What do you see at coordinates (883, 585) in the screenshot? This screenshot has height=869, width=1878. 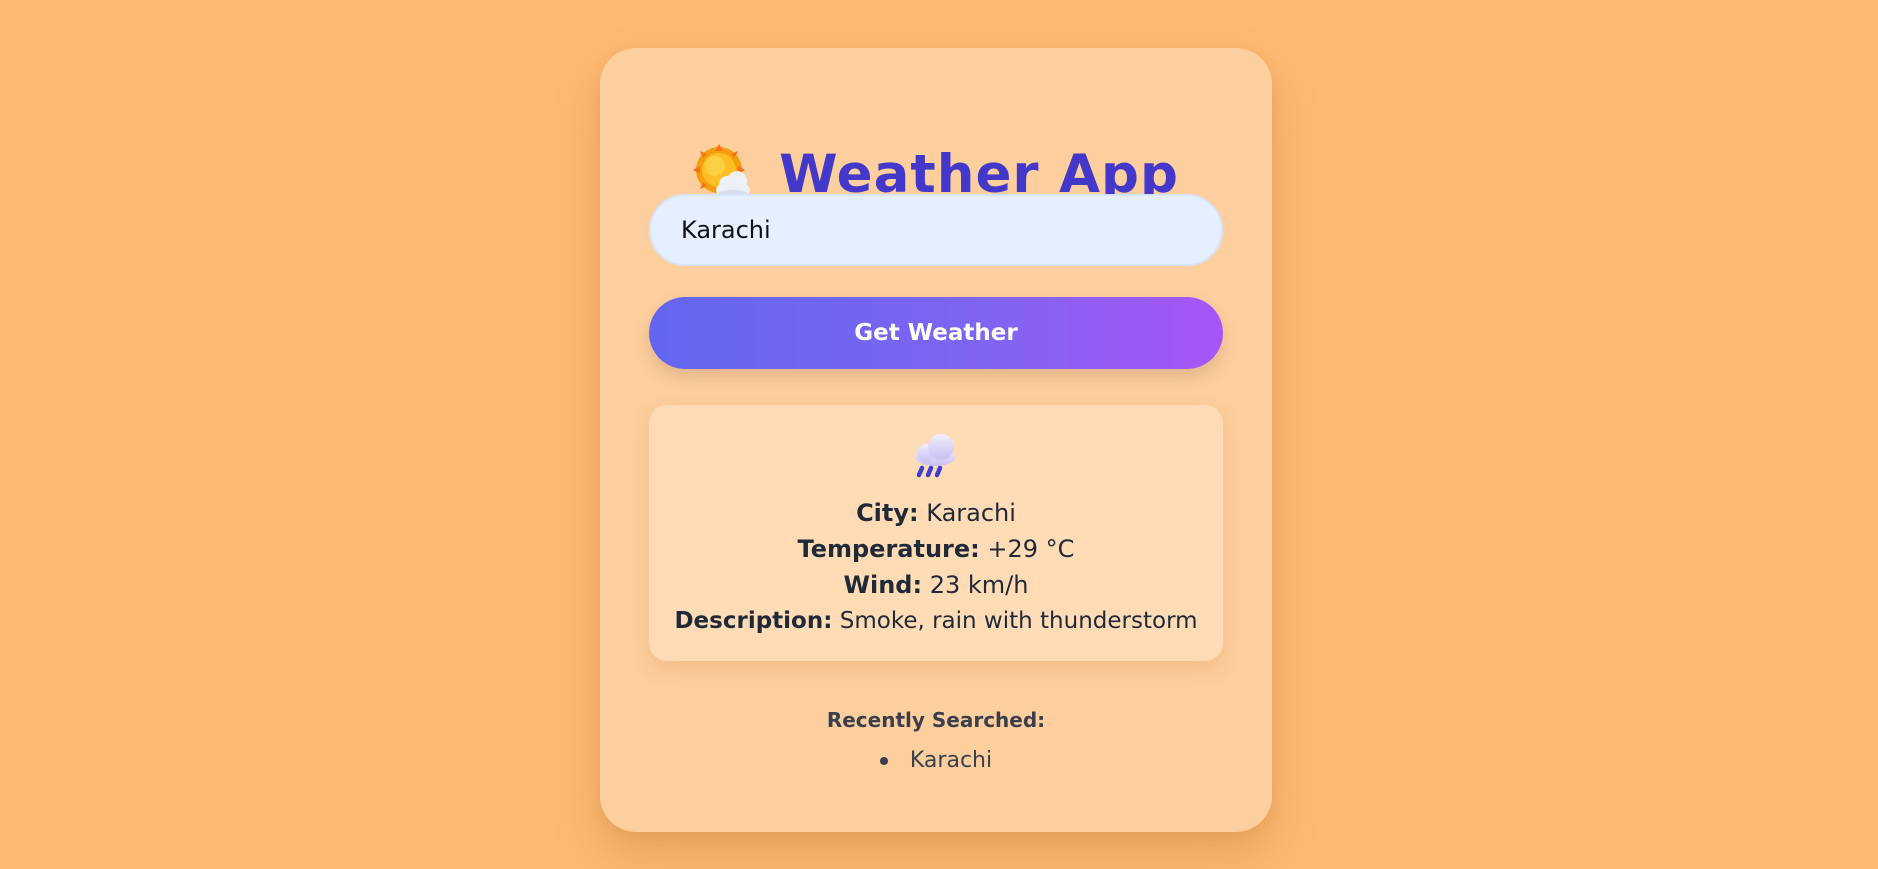 I see `wind-label: Wind:` at bounding box center [883, 585].